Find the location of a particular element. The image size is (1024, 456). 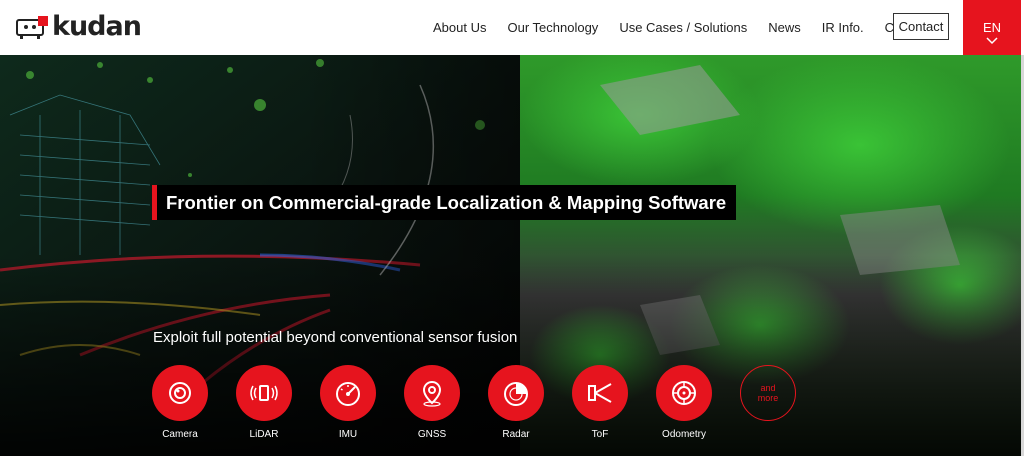

language-label: EN is located at coordinates (992, 27).